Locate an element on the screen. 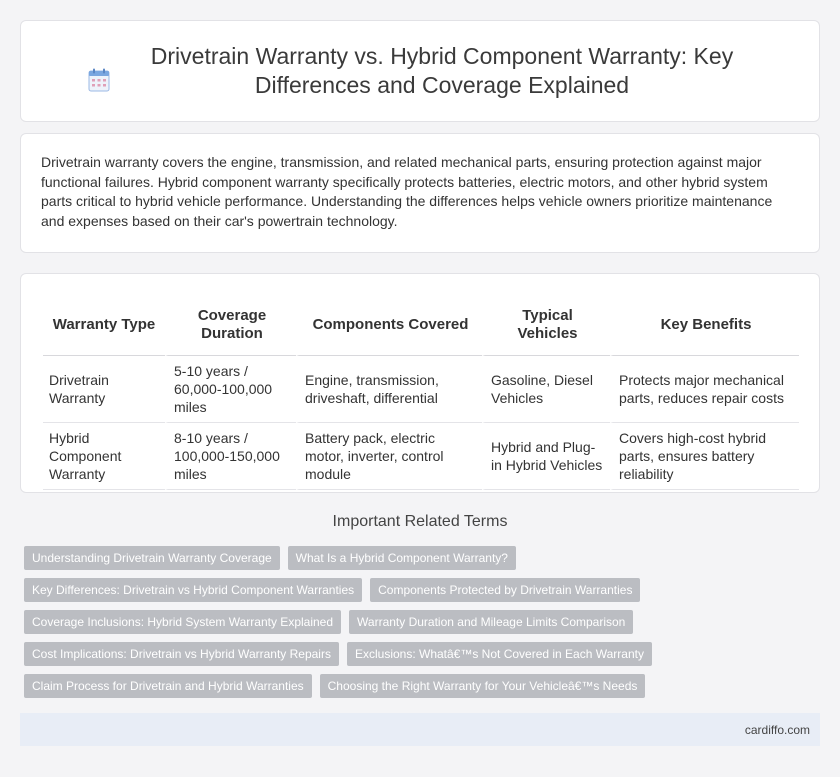  footer: cardiffo.com is located at coordinates (420, 729).